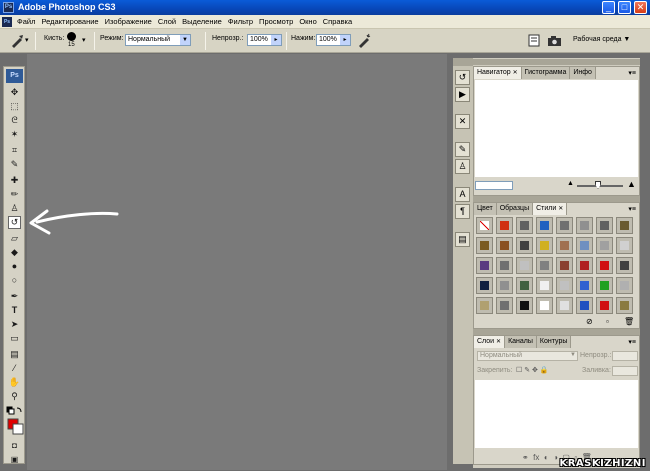 The width and height of the screenshot is (650, 471). What do you see at coordinates (14, 354) in the screenshot?
I see `notes-tool-icon: ▤` at bounding box center [14, 354].